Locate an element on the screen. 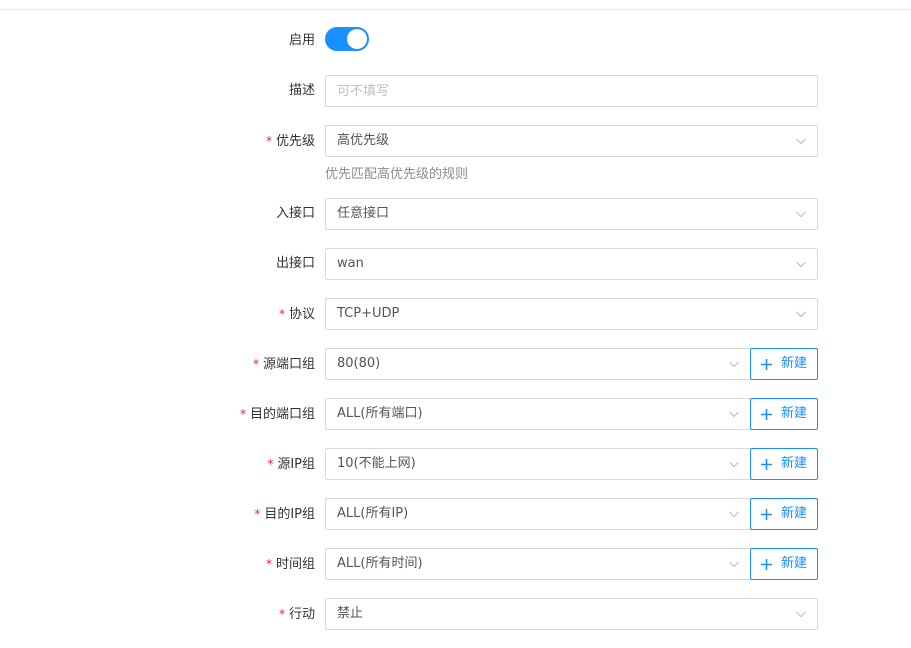 The height and width of the screenshot is (648, 911). src-port-group-select: 80(80) is located at coordinates (538, 364).